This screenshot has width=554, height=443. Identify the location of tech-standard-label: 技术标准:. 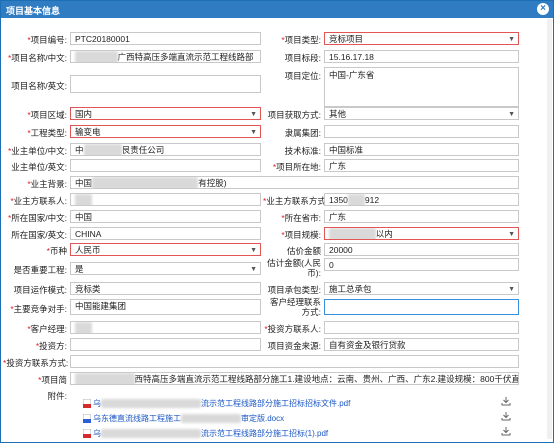
(302, 151).